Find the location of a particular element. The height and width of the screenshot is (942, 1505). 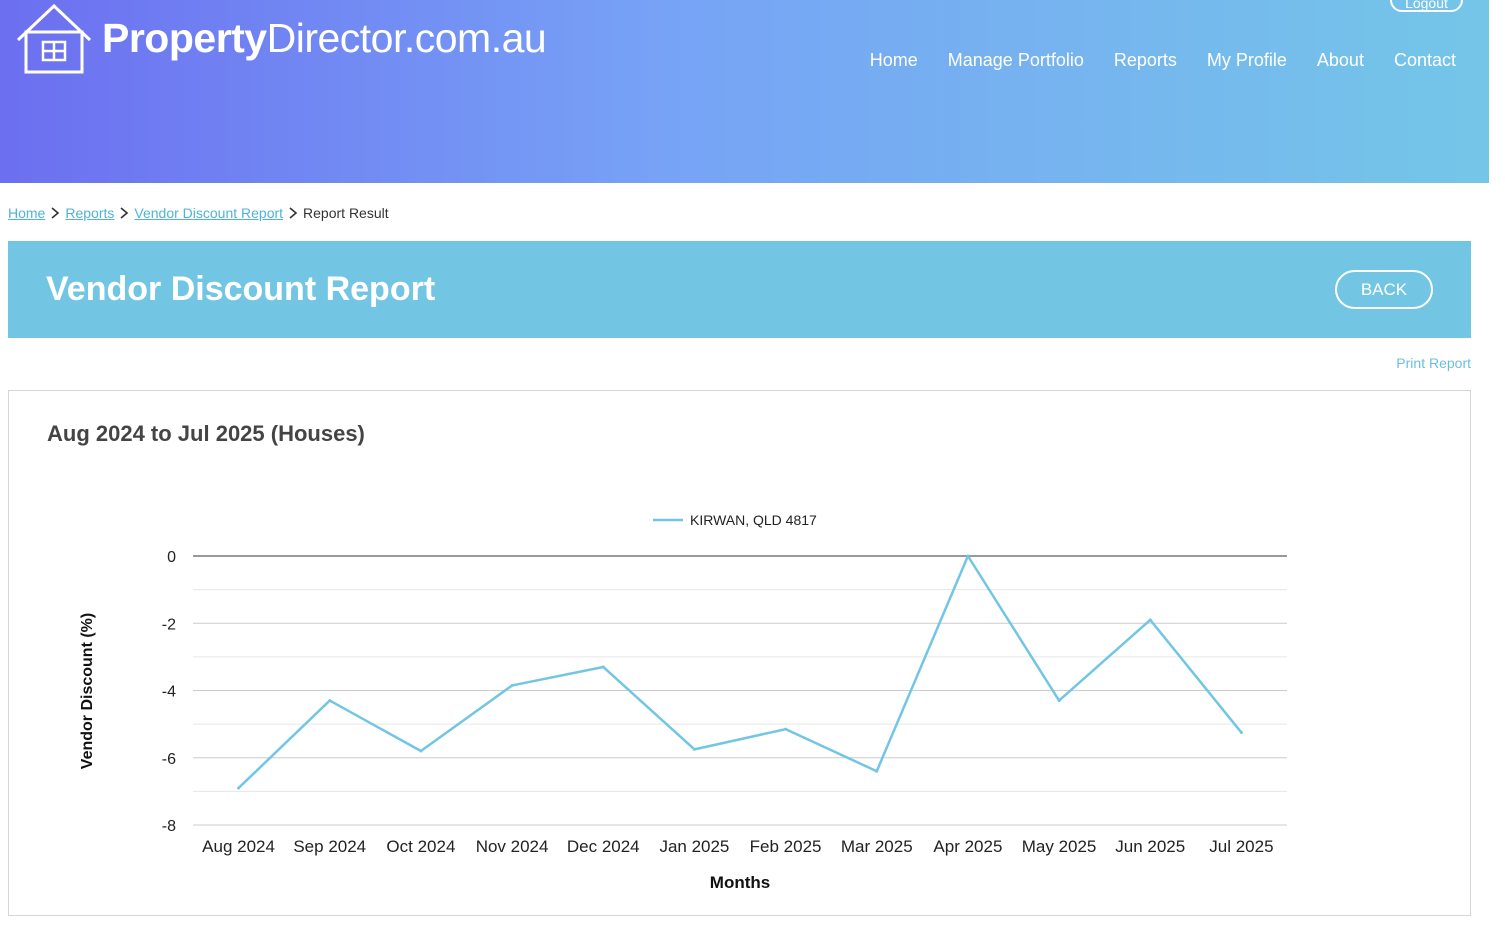

nav-home: Home is located at coordinates (894, 60).